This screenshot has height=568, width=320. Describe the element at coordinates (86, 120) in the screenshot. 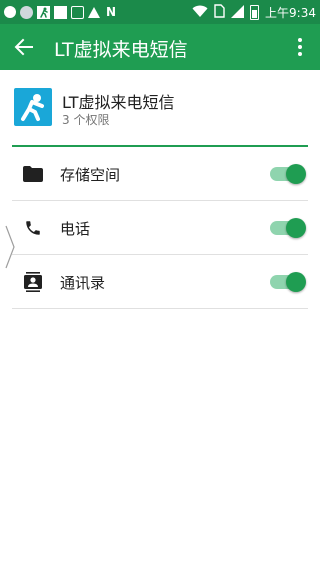

I see `permission-count: 3 个权限` at that location.